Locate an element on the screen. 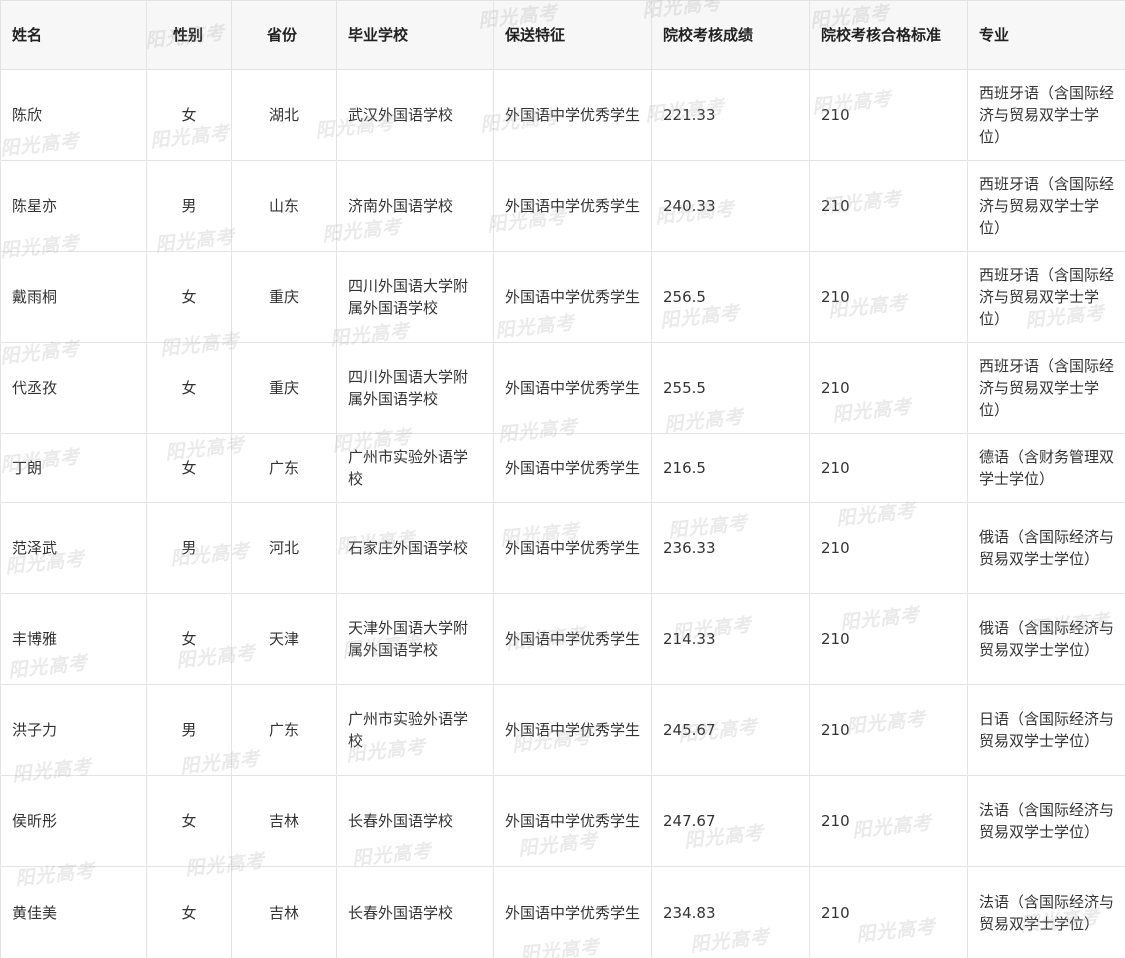 The width and height of the screenshot is (1125, 958). cell-name: 代丞孜 is located at coordinates (73, 388).